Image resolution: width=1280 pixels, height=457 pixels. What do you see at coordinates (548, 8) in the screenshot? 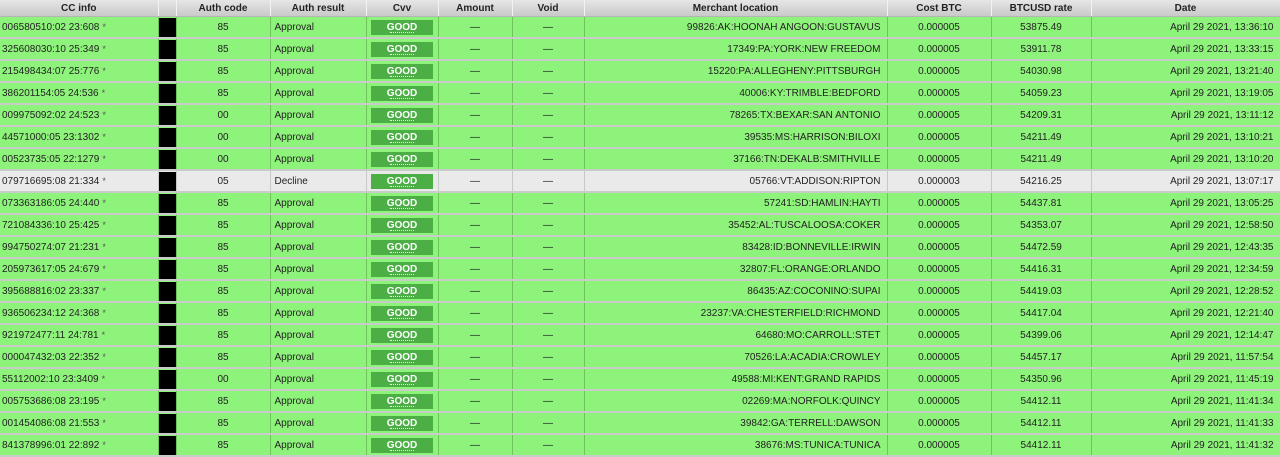
I see `header-void: Void` at bounding box center [548, 8].